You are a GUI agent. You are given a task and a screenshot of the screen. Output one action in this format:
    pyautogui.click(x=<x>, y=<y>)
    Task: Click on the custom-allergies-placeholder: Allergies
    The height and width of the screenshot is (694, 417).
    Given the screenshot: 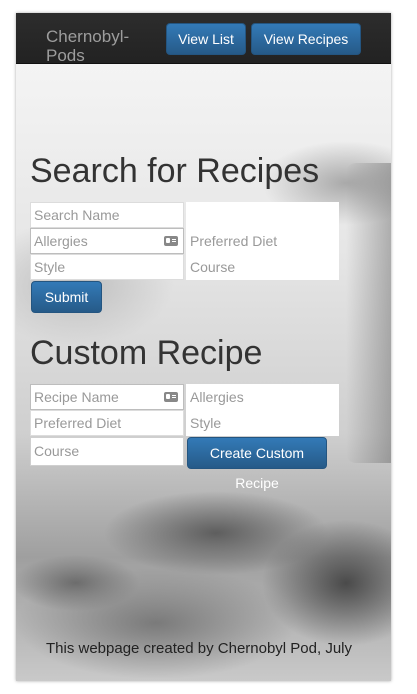 What is the action you would take?
    pyautogui.click(x=217, y=397)
    